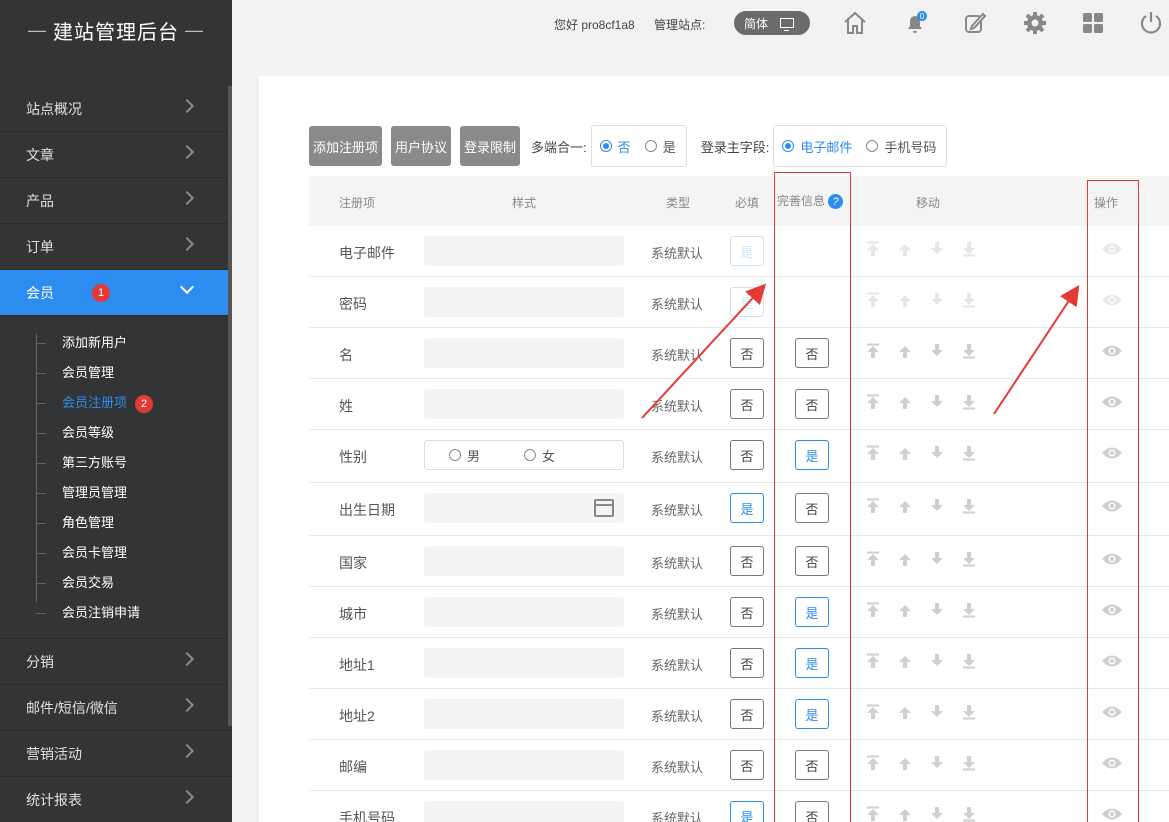  Describe the element at coordinates (421, 146) in the screenshot. I see `user-agreement-button: 用户协议` at that location.